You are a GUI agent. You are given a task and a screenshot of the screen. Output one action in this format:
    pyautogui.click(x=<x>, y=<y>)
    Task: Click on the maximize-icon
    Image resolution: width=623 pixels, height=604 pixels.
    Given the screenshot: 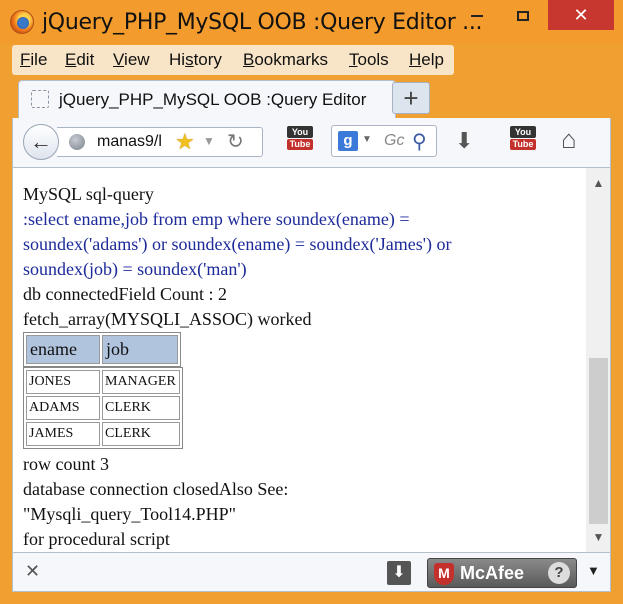 What is the action you would take?
    pyautogui.click(x=523, y=16)
    